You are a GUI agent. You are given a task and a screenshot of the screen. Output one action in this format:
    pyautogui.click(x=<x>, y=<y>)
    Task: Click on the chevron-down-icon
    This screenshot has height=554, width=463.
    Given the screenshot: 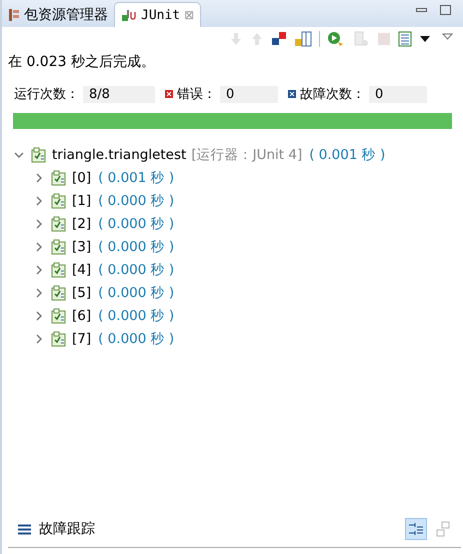 What is the action you would take?
    pyautogui.click(x=19, y=155)
    